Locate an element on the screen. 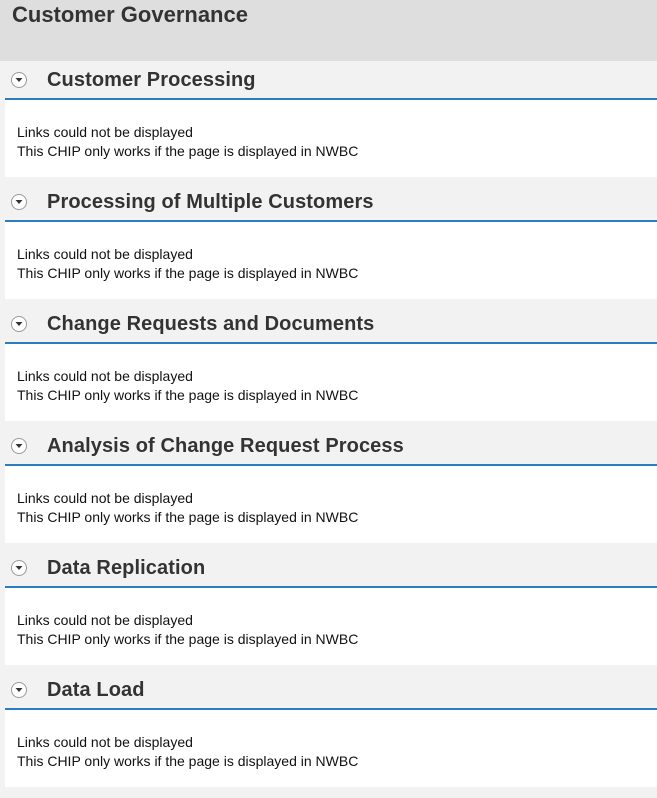  section-title: Analysis of Change Request Process is located at coordinates (225, 445).